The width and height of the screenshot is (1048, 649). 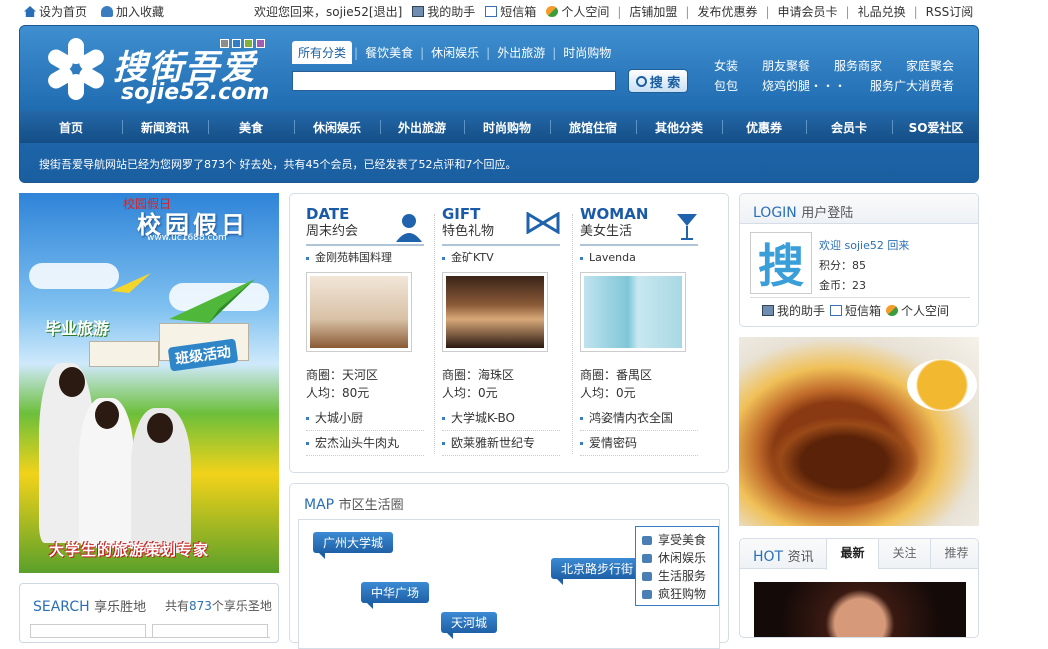 I want to click on section-top-item: Lavenda, so click(x=639, y=258).